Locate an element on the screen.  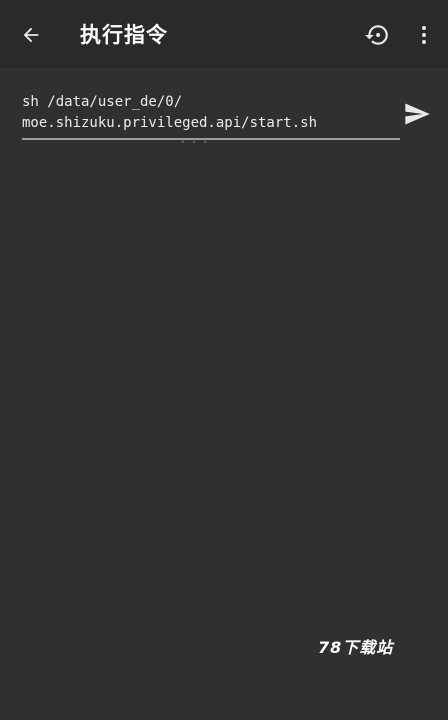
text-cursor-handle: • • • is located at coordinates (195, 143).